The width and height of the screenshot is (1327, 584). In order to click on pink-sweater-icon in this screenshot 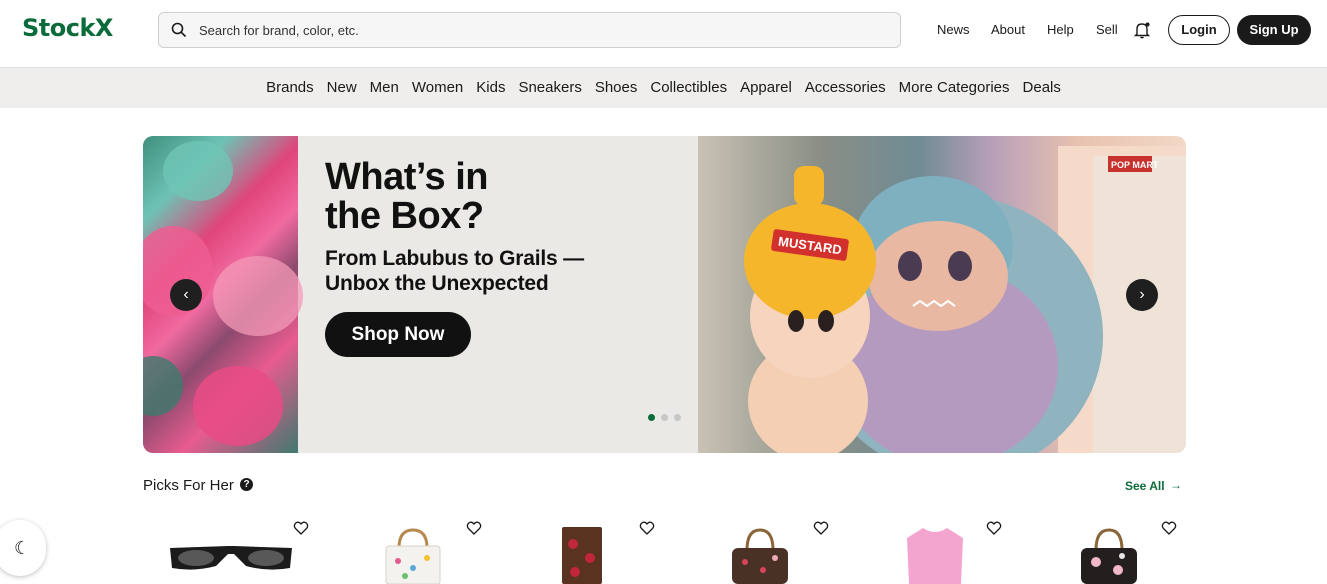, I will do `click(935, 556)`.